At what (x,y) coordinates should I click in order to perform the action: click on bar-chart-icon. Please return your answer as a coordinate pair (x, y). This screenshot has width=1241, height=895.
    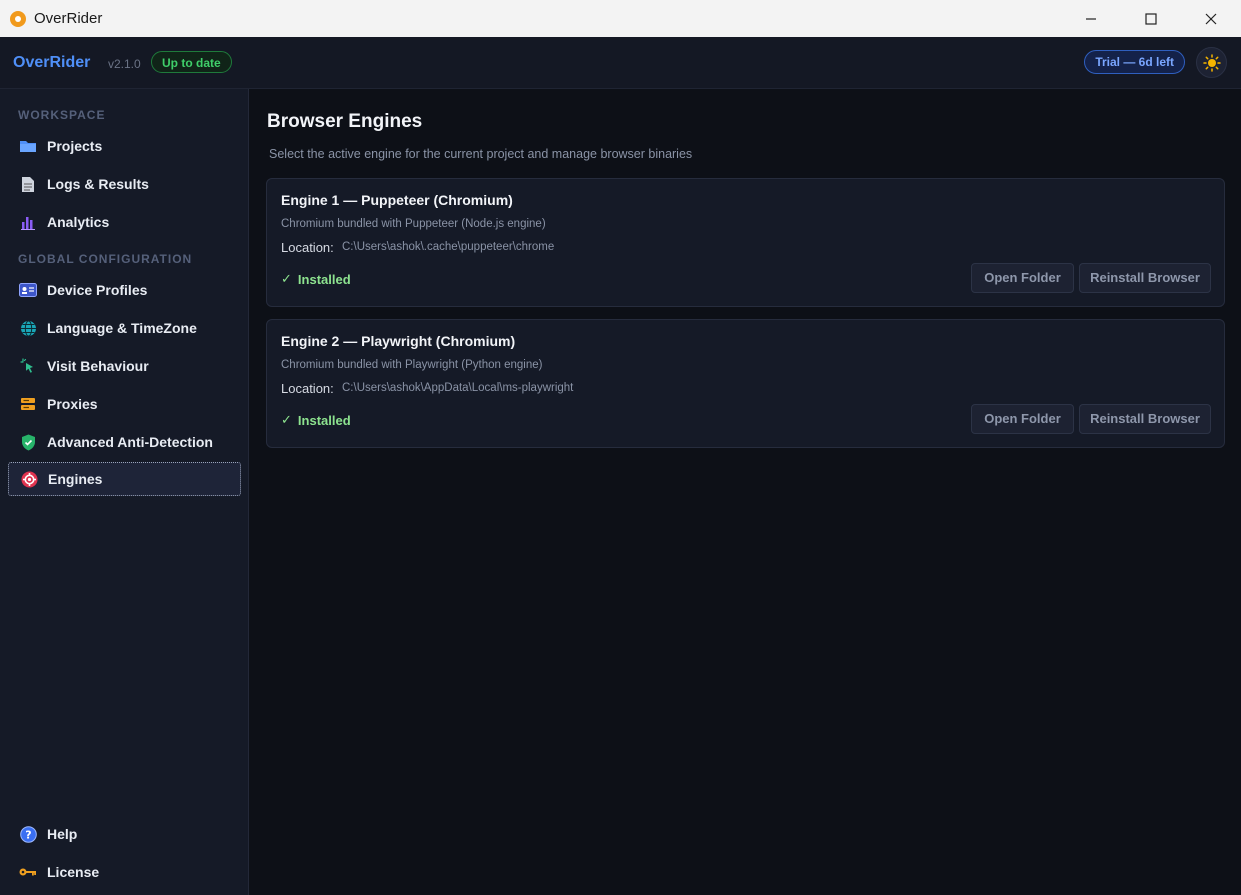
    Looking at the image, I should click on (28, 222).